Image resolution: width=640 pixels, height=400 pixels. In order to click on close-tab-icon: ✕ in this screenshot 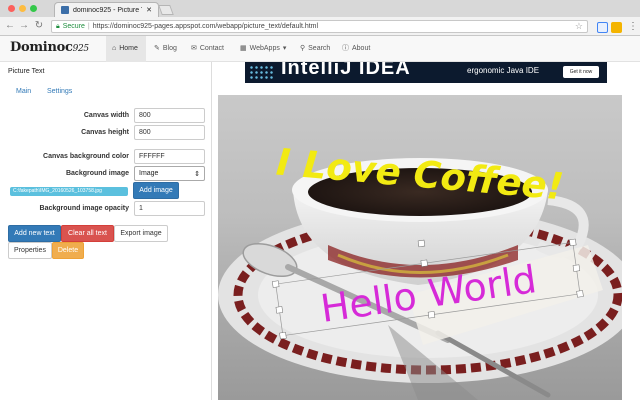, I will do `click(149, 10)`.